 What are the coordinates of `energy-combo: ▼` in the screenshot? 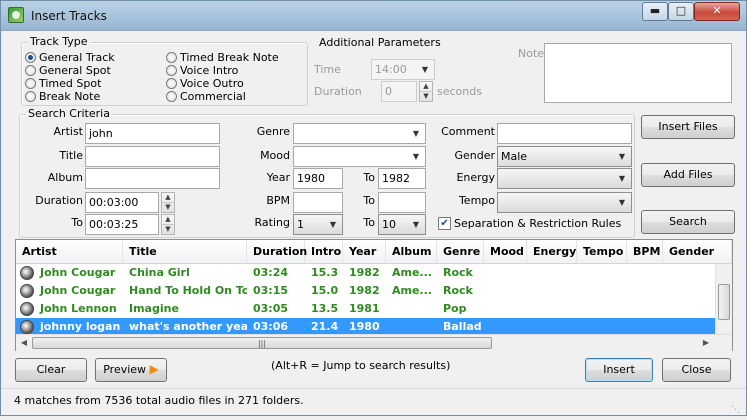 It's located at (564, 178).